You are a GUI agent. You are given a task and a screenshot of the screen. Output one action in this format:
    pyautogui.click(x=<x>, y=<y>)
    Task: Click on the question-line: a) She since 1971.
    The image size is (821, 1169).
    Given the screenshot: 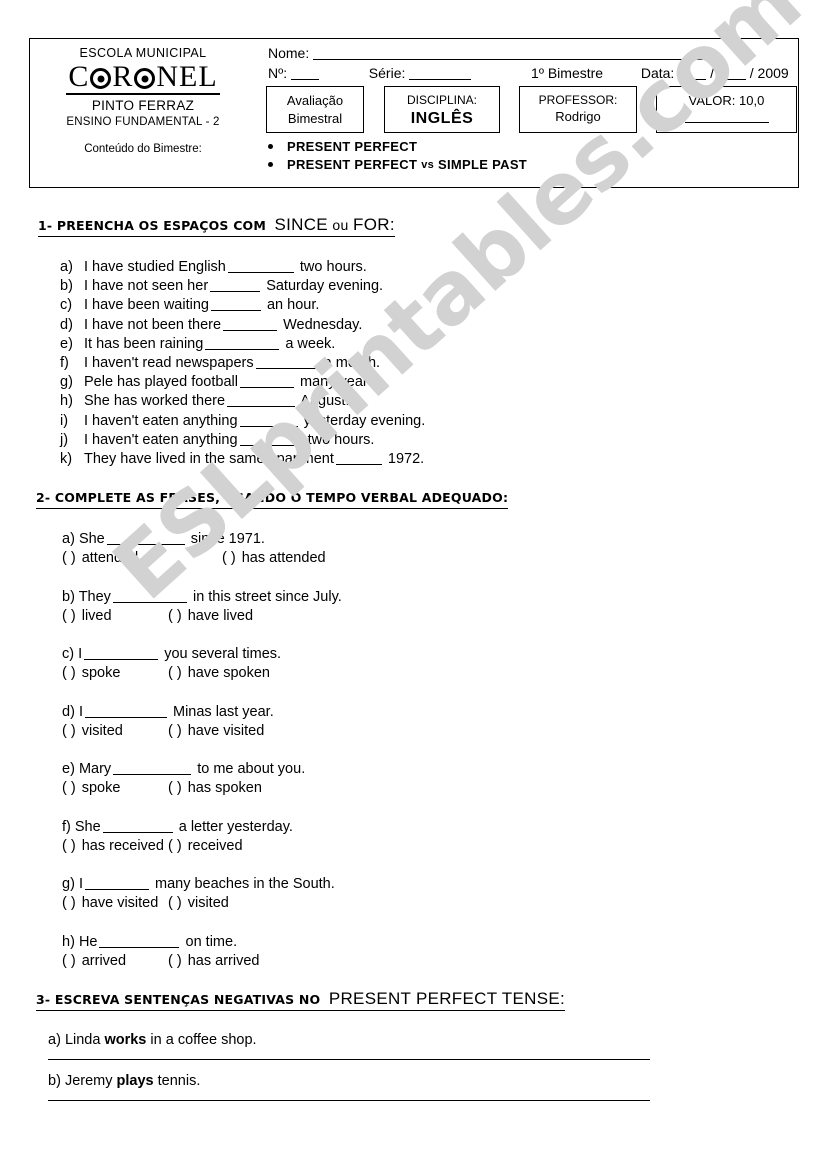 What is the action you would take?
    pyautogui.click(x=202, y=539)
    